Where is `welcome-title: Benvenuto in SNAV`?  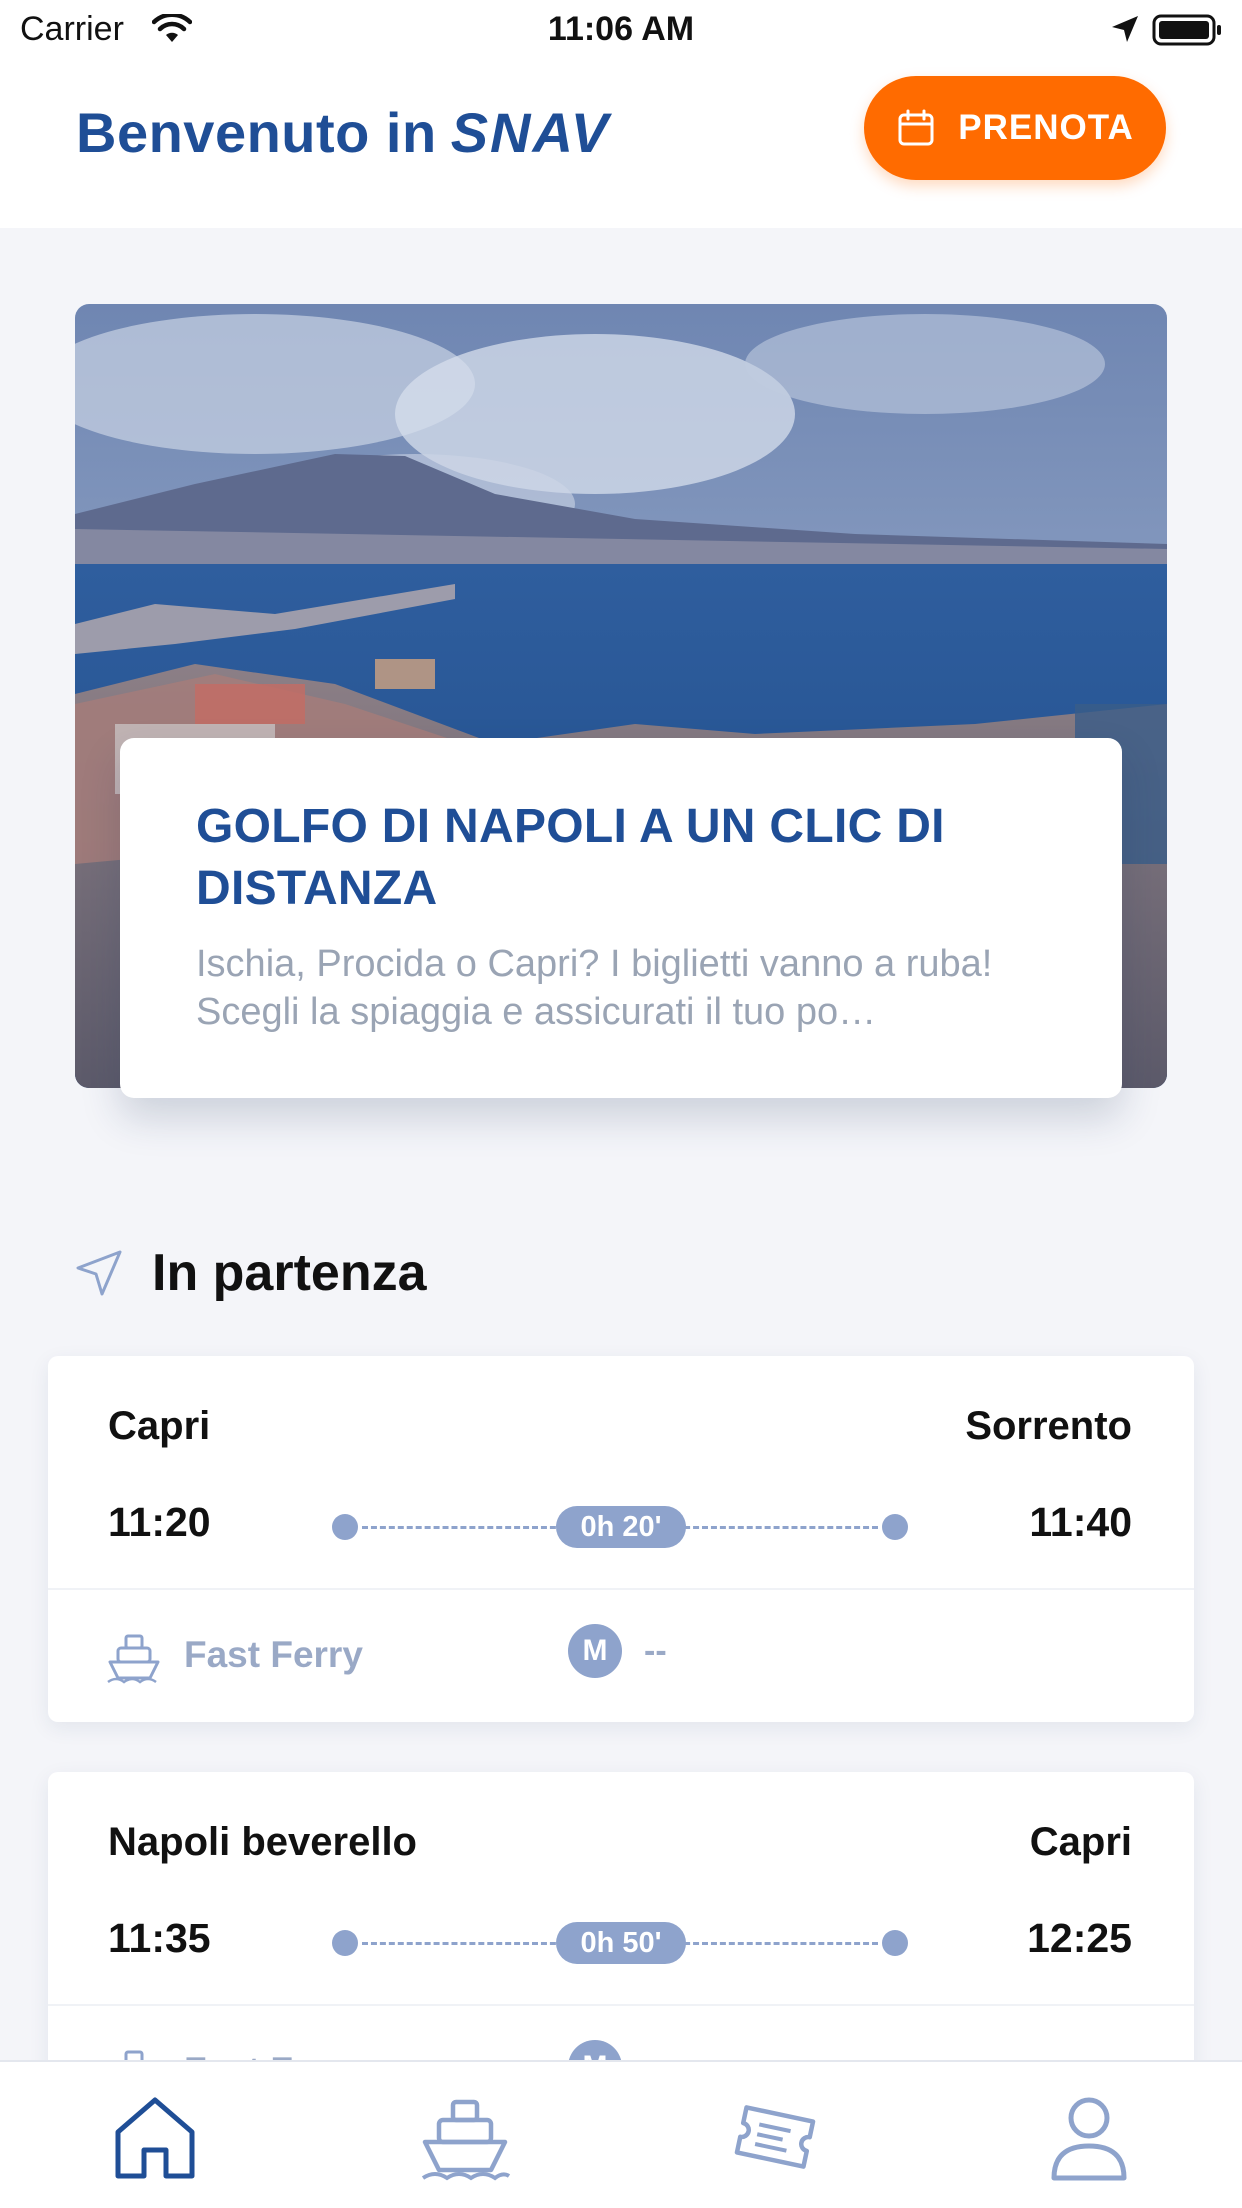 welcome-title: Benvenuto in SNAV is located at coordinates (343, 132).